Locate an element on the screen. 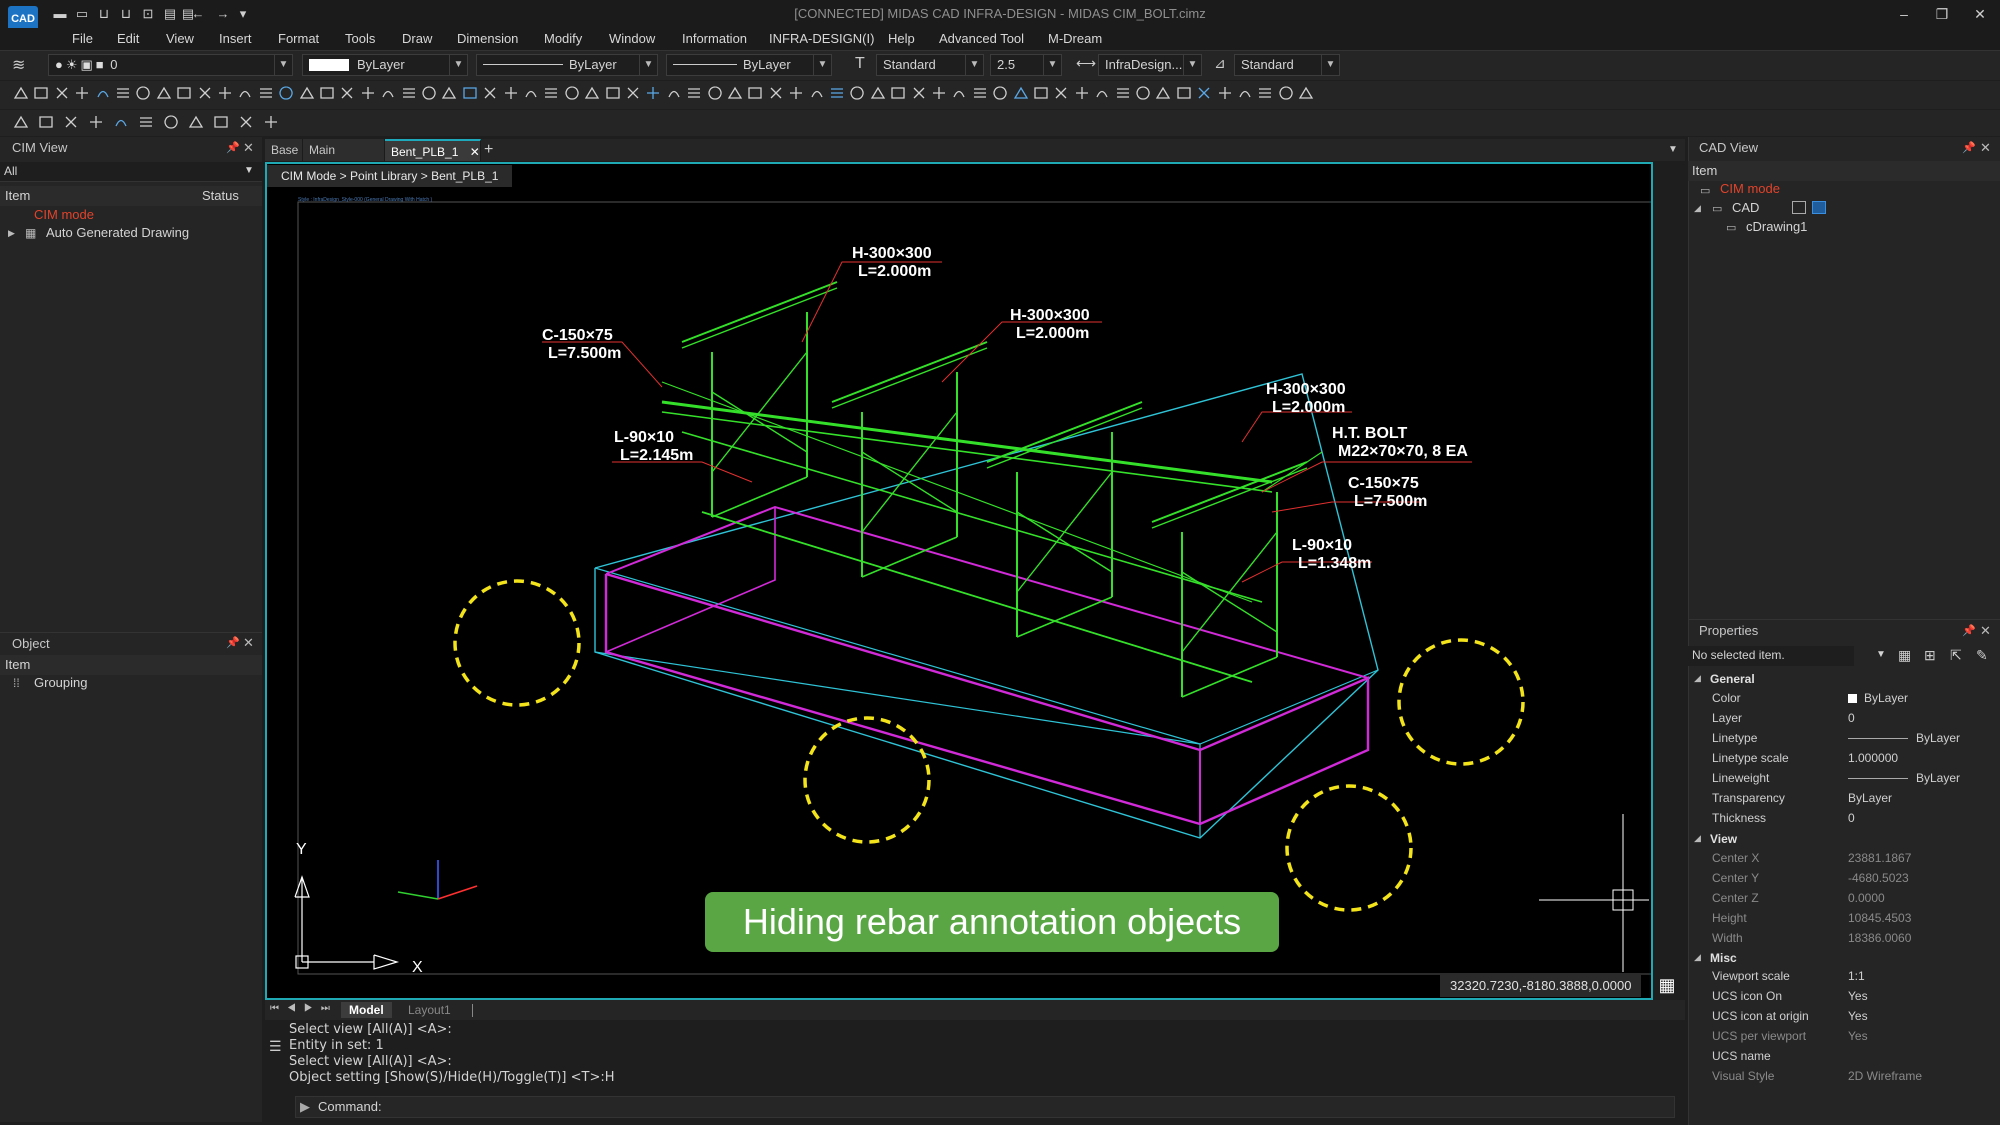  save-as-icon: ⊔ is located at coordinates (126, 14).